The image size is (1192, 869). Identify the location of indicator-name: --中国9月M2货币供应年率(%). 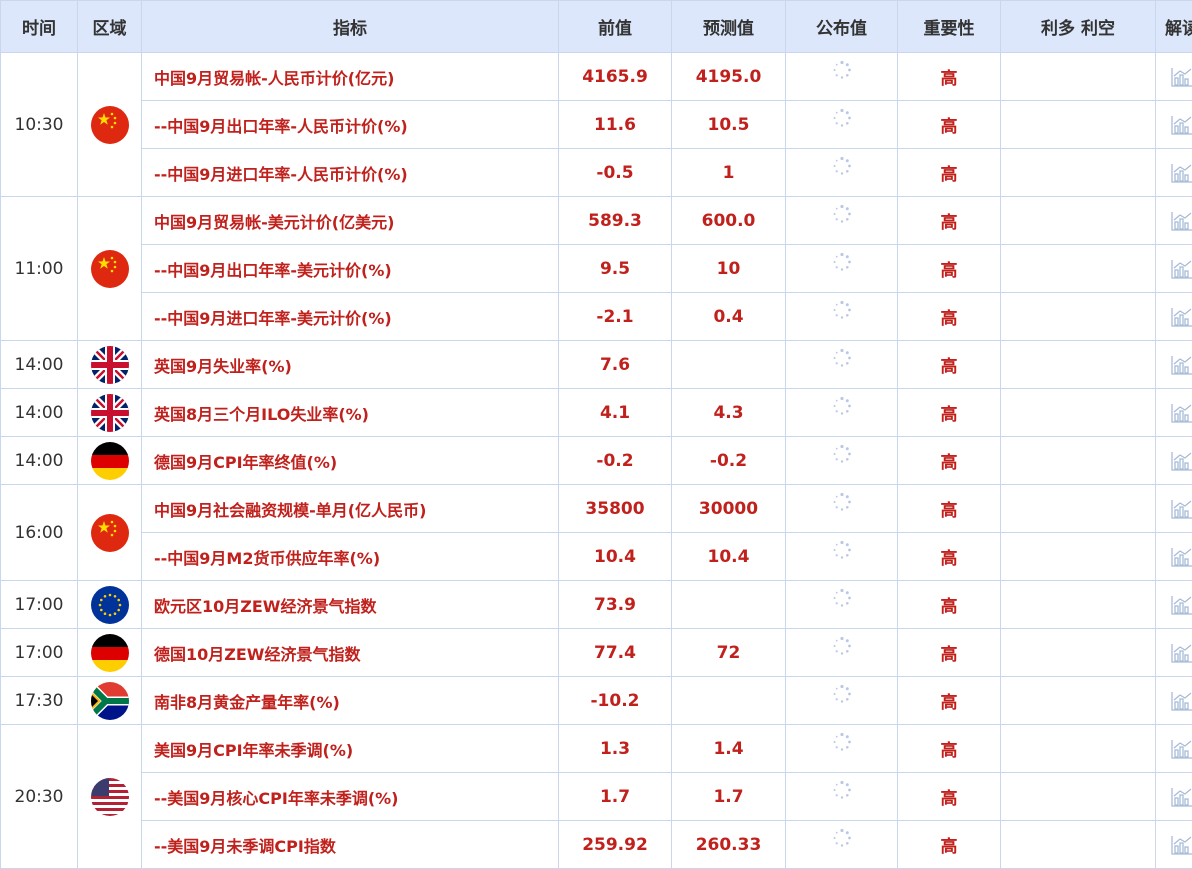
(350, 556).